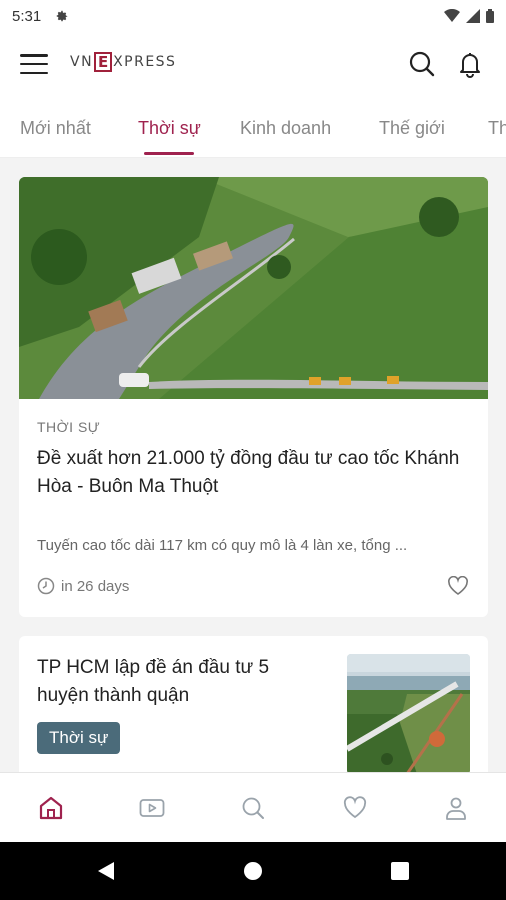 The height and width of the screenshot is (900, 506). Describe the element at coordinates (69, 427) in the screenshot. I see `article-category: THỜI SỰ` at that location.